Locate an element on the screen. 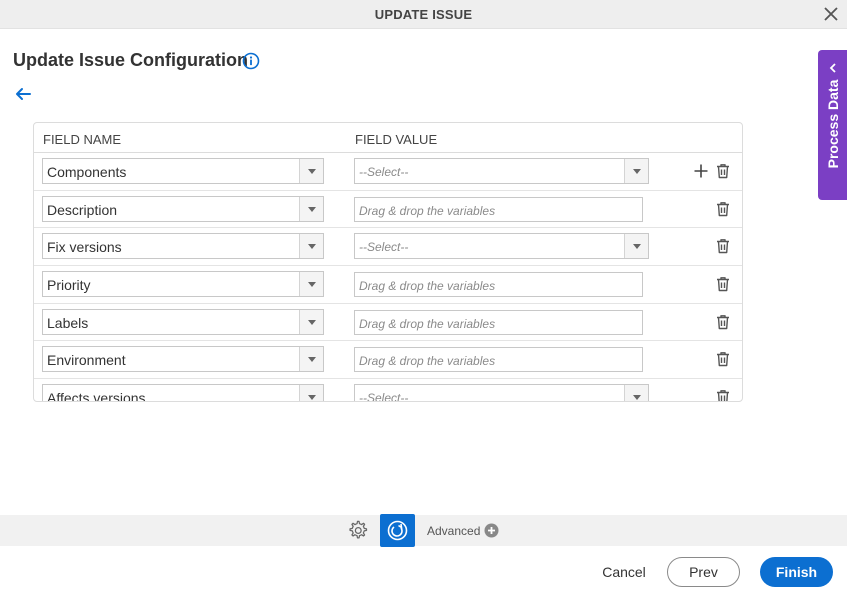  field-name-value: Fix versions is located at coordinates (84, 247).